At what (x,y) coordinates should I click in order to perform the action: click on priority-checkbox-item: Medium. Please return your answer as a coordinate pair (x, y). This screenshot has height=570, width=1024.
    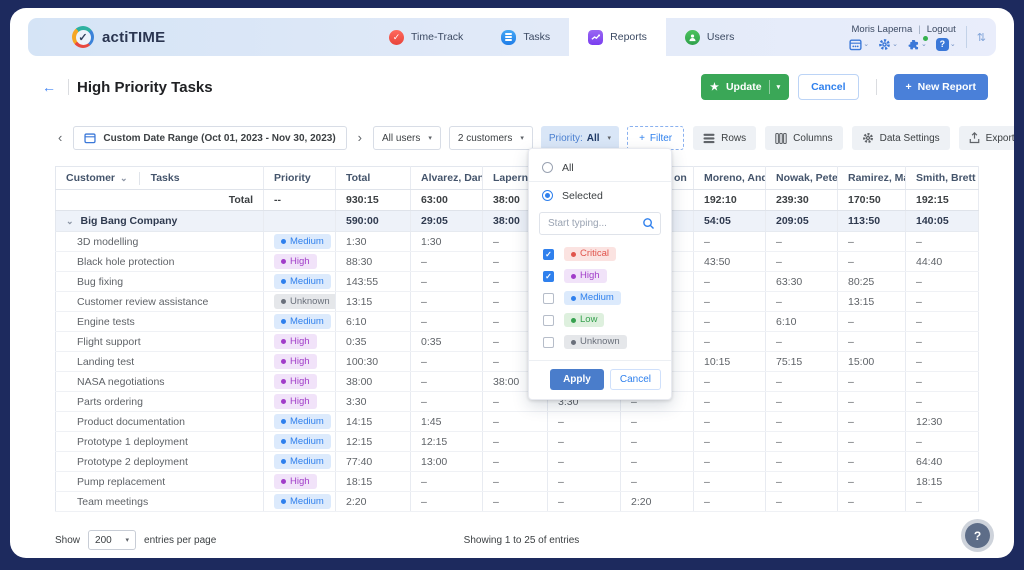
    Looking at the image, I should click on (600, 298).